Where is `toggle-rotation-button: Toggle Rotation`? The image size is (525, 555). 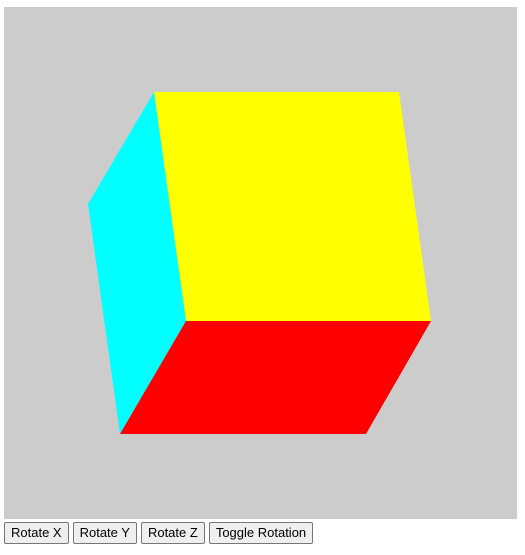
toggle-rotation-button: Toggle Rotation is located at coordinates (261, 533).